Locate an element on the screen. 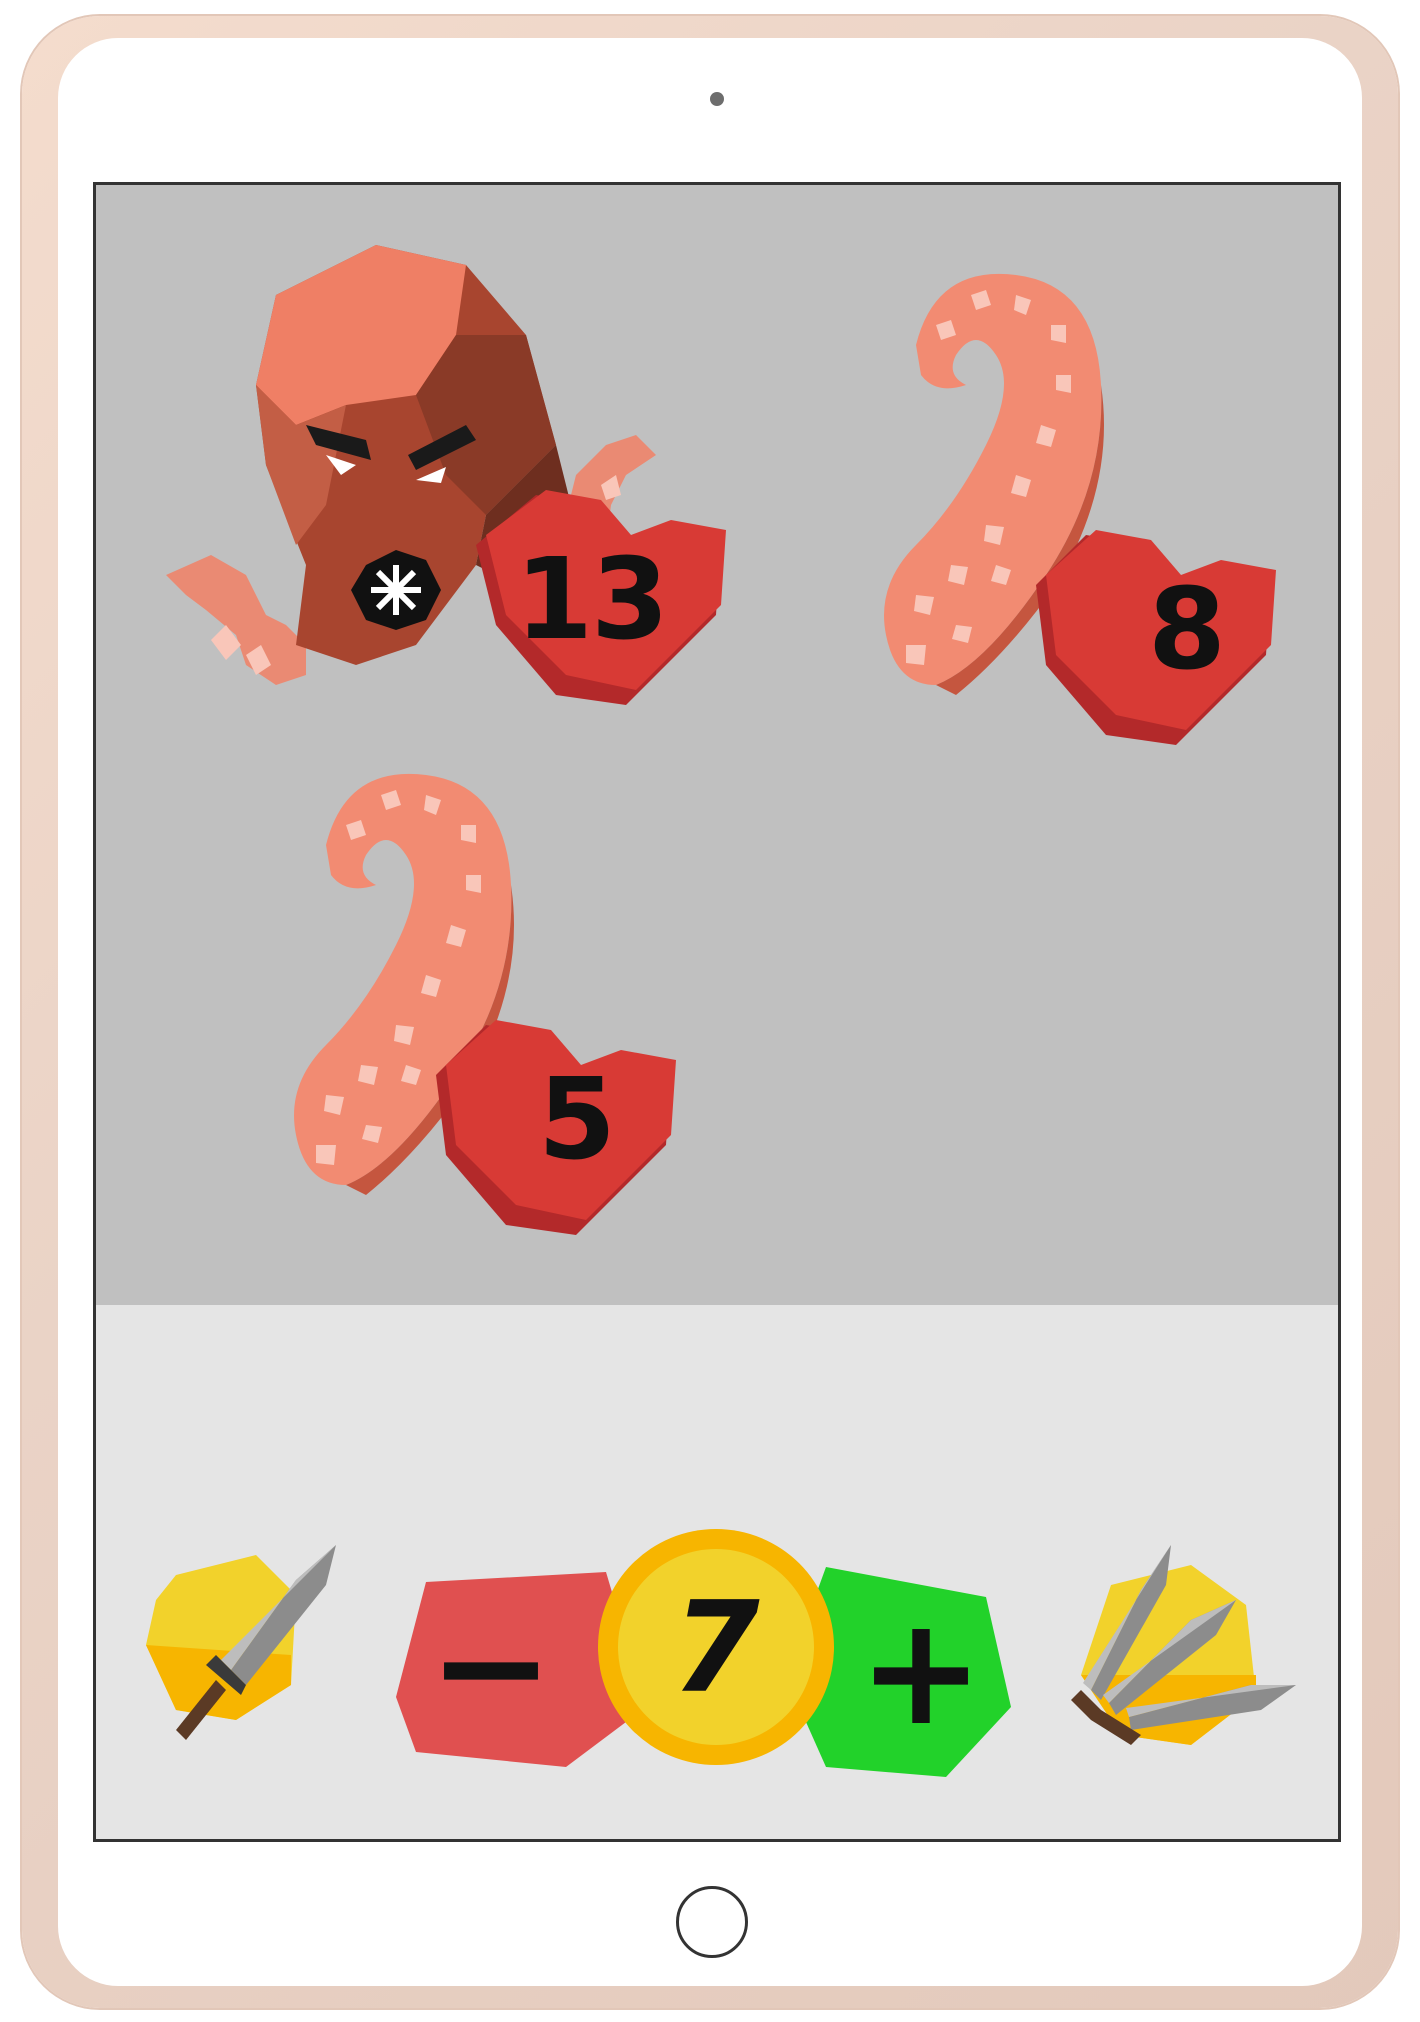  attack-value: 7 is located at coordinates (716, 1647).